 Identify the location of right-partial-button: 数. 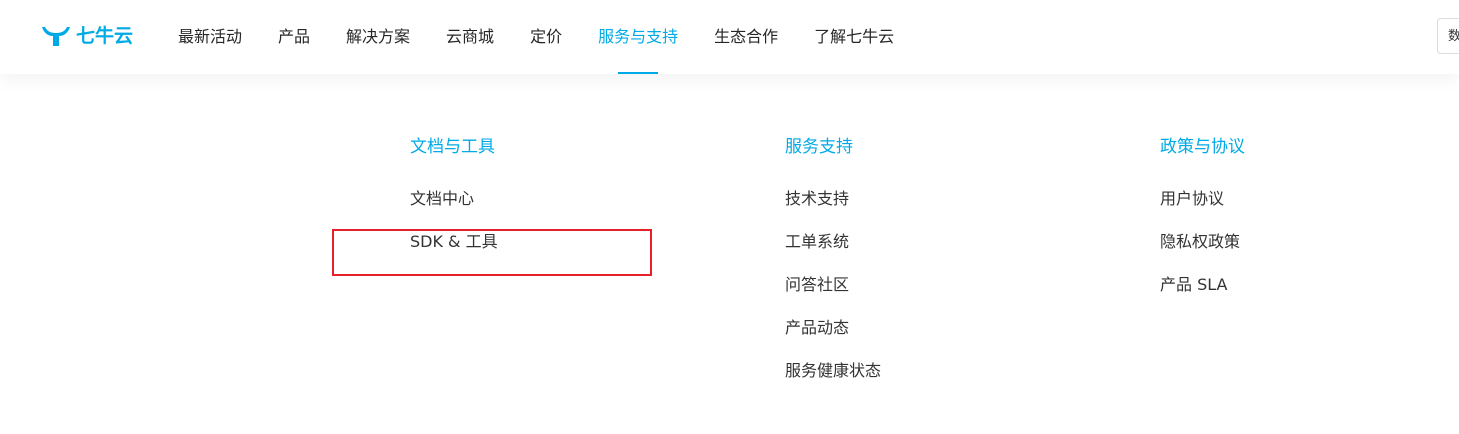
(1448, 36).